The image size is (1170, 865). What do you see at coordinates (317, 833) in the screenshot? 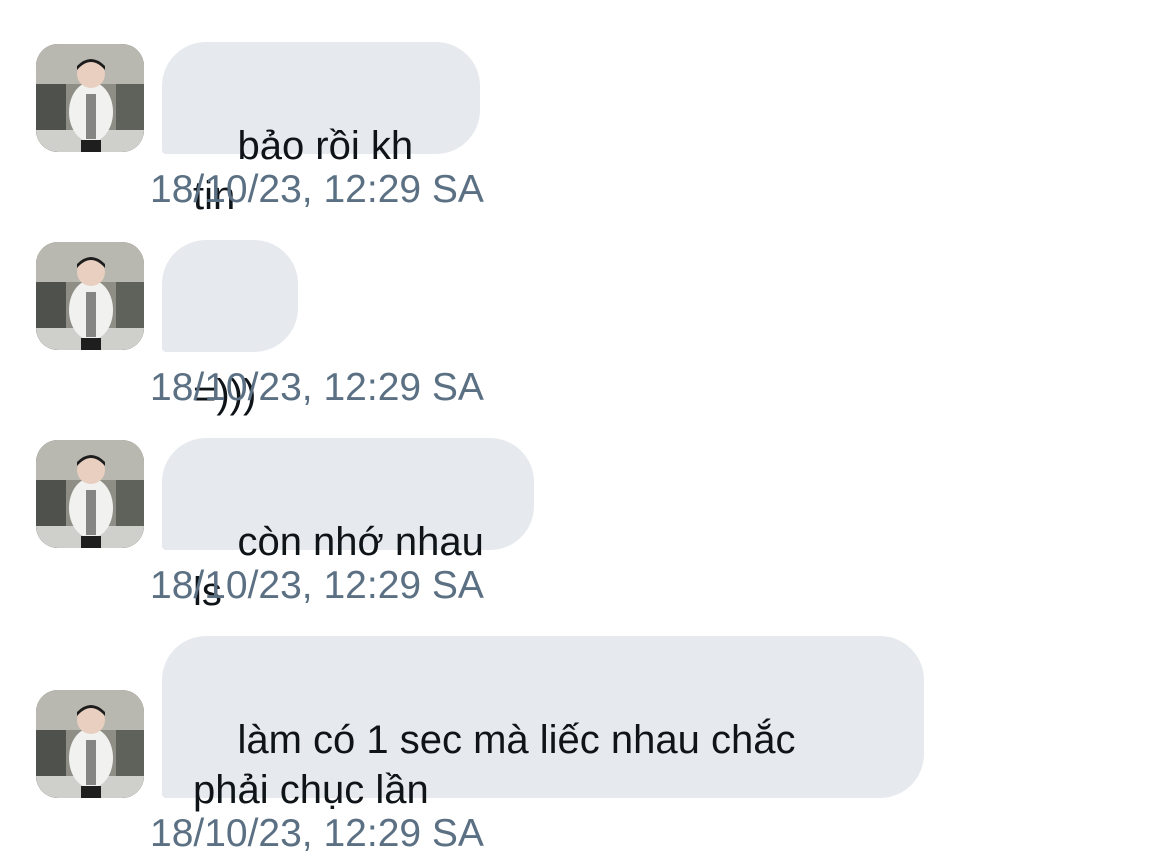
I see `message-timestamp: 18/10/23, 12:29 SA` at bounding box center [317, 833].